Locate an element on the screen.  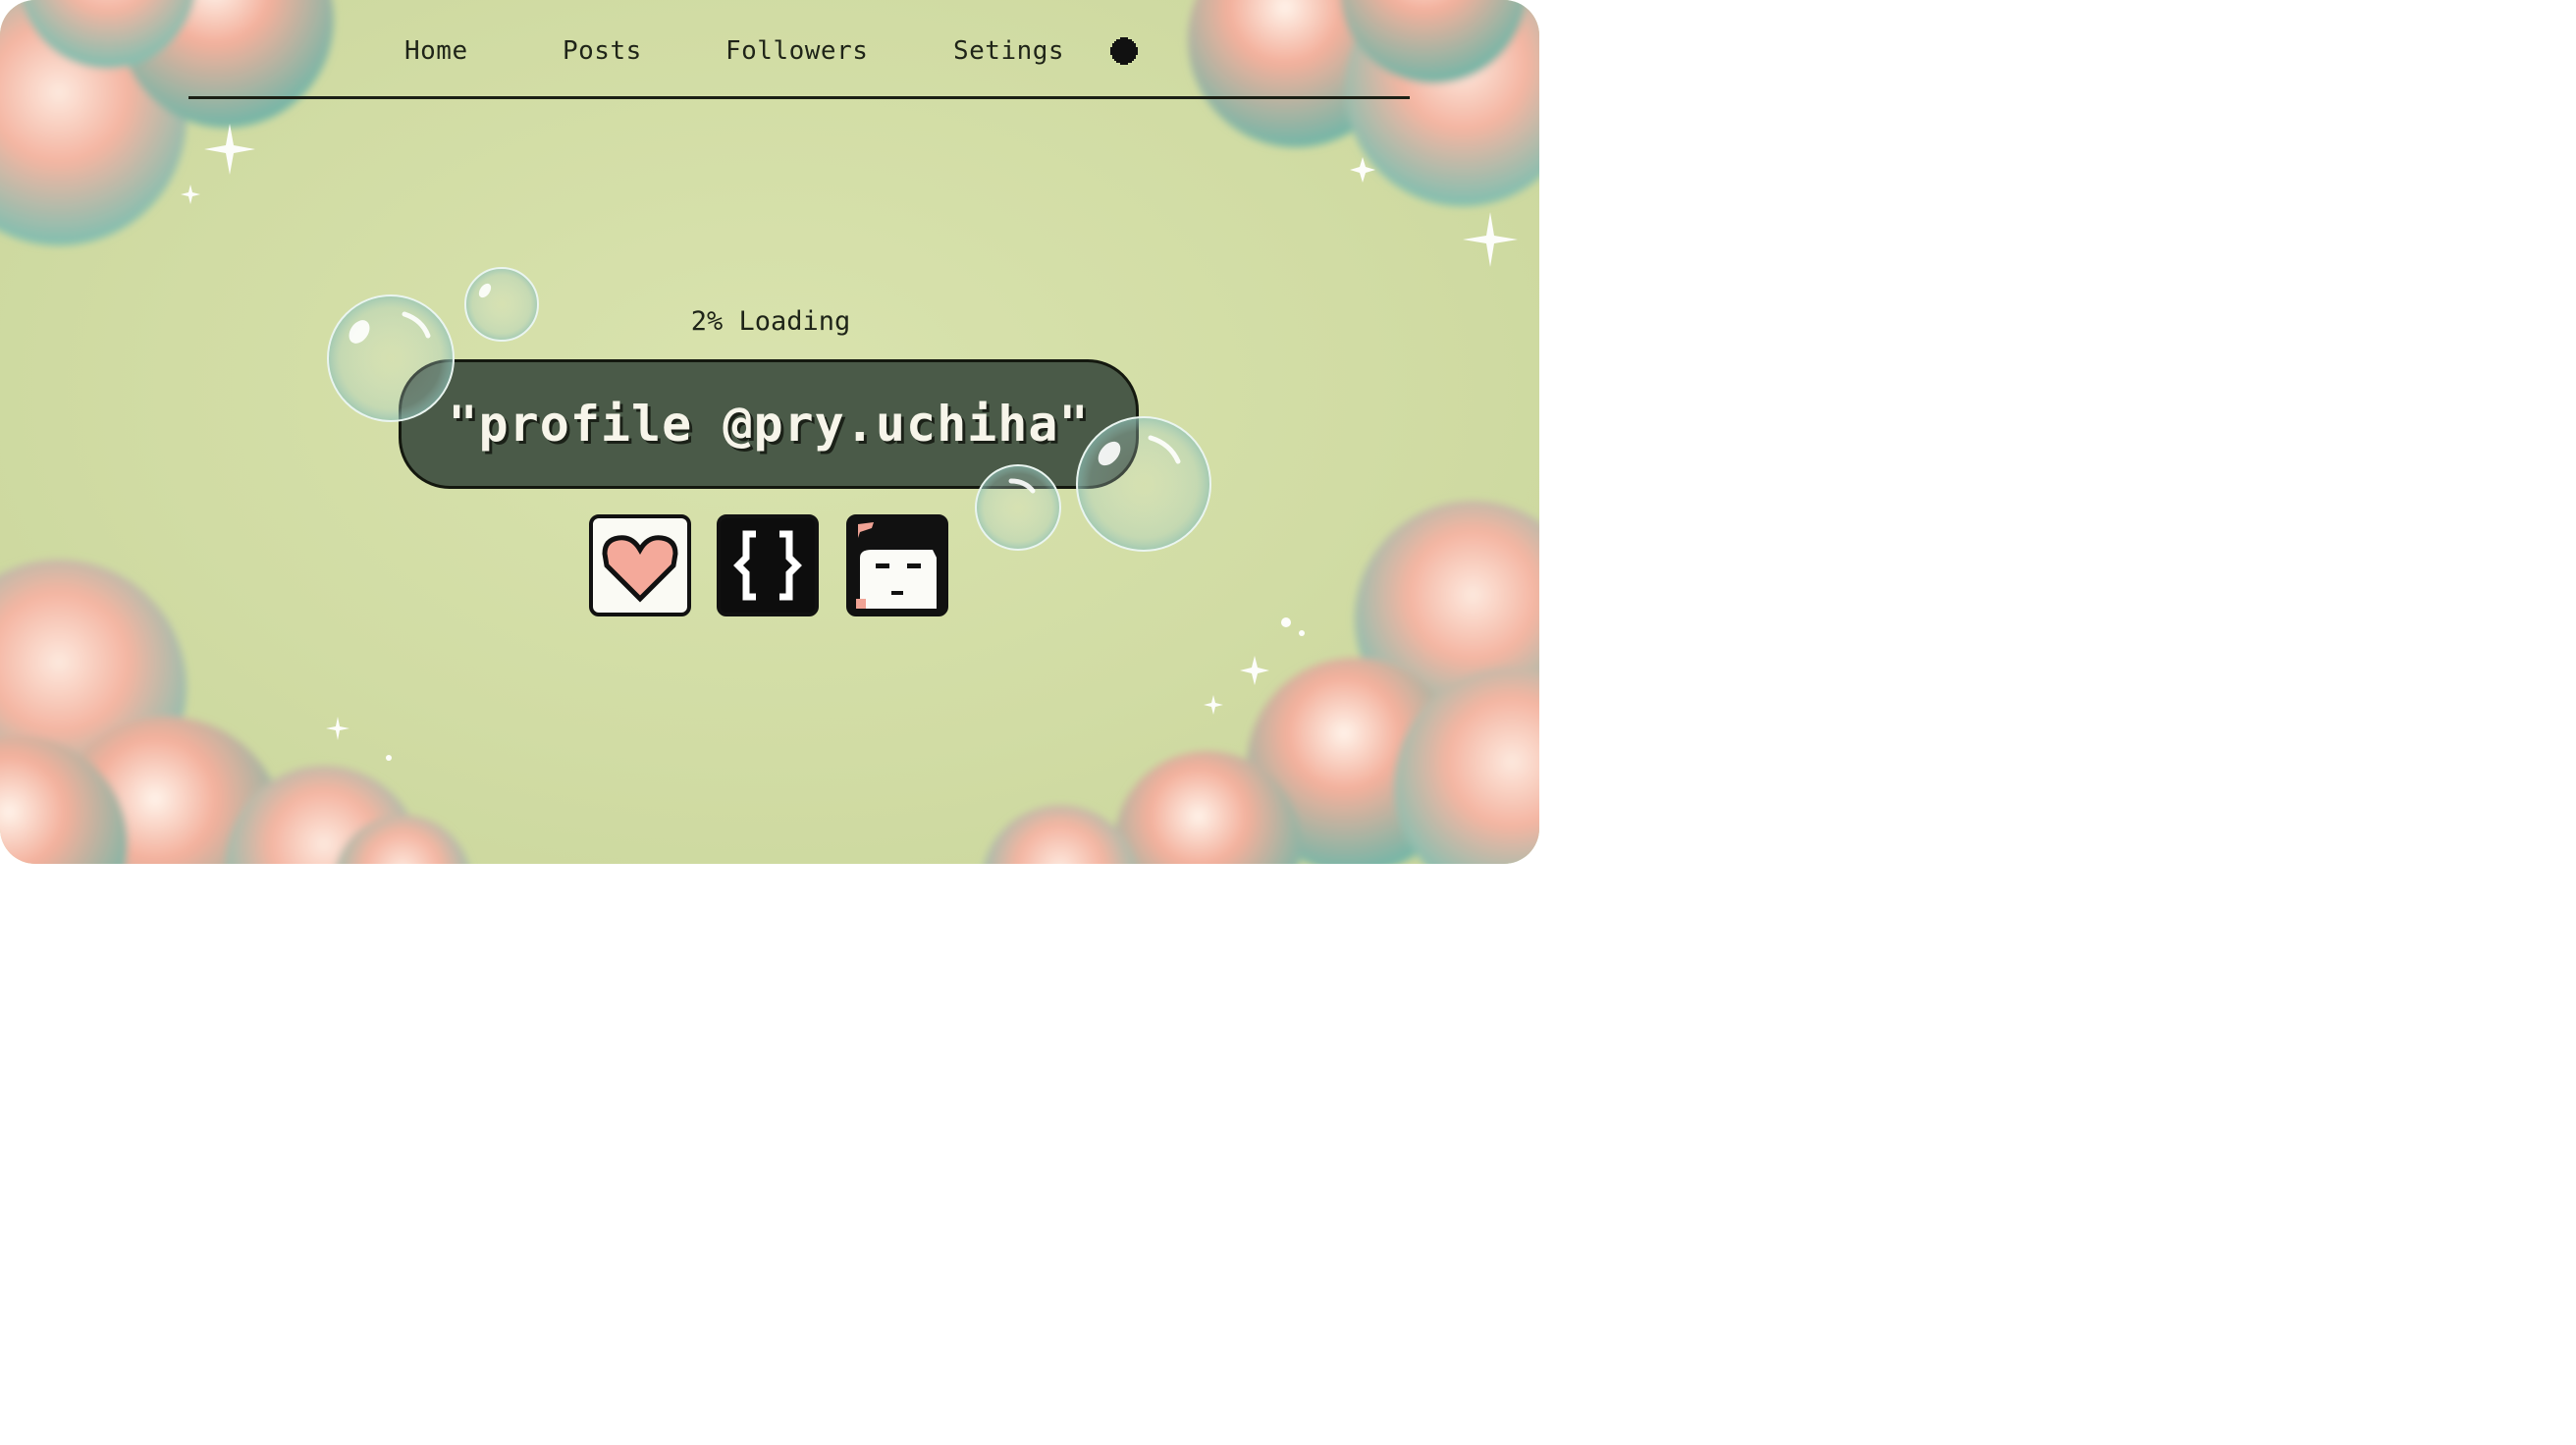
command-text: "profile @pry.uchiha" is located at coordinates (769, 425).